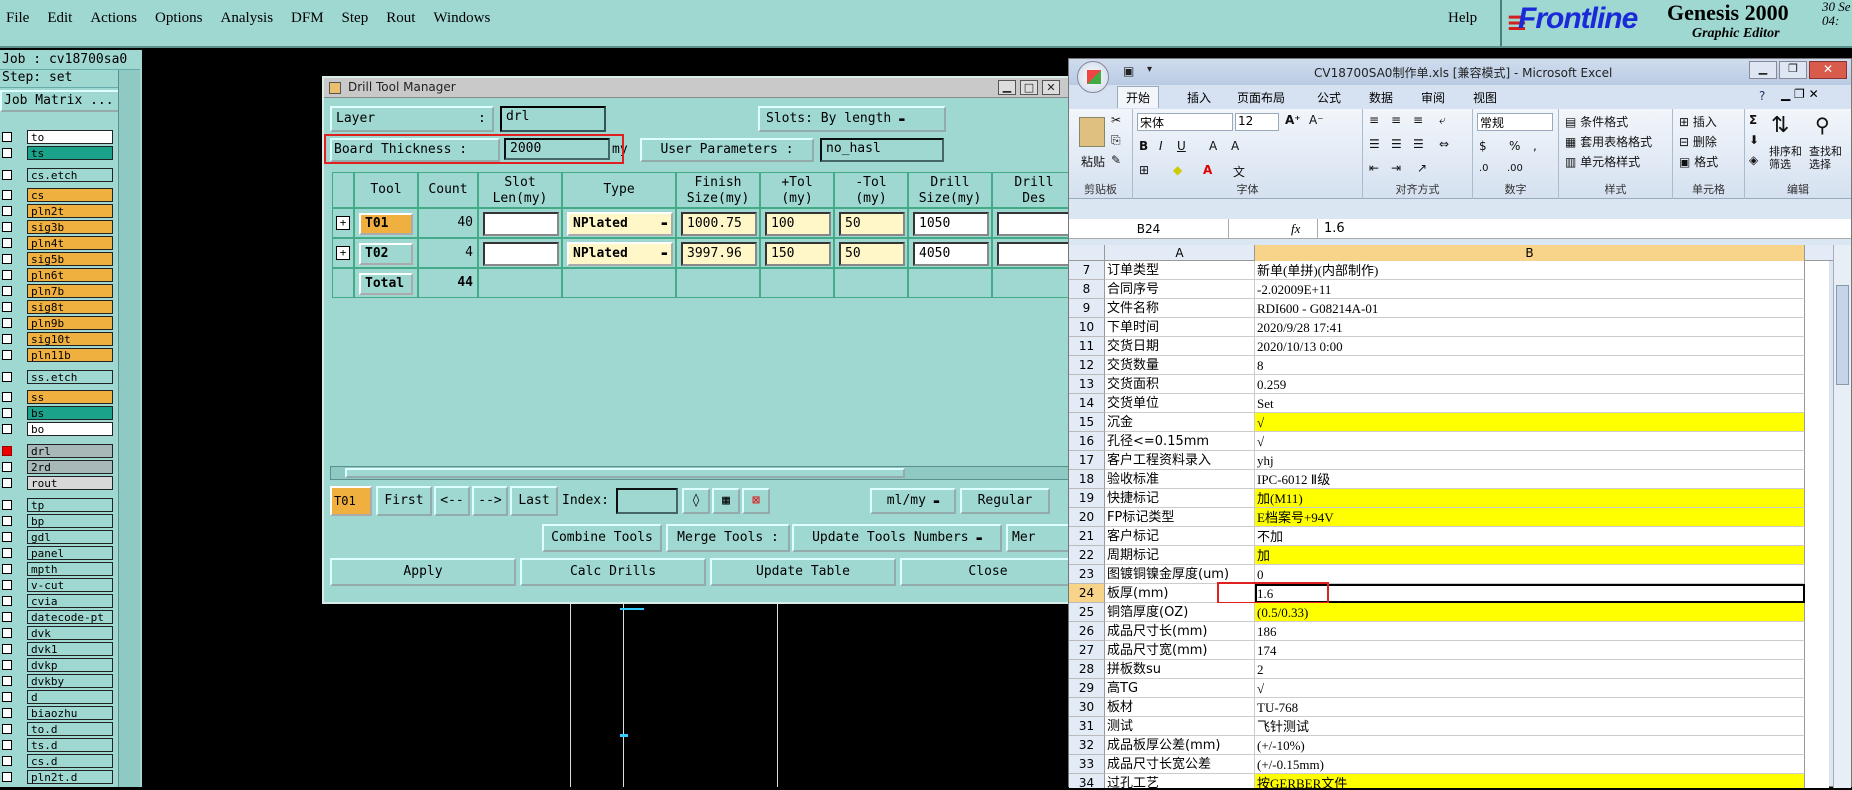  What do you see at coordinates (70, 259) in the screenshot?
I see `layer-name: sig5b` at bounding box center [70, 259].